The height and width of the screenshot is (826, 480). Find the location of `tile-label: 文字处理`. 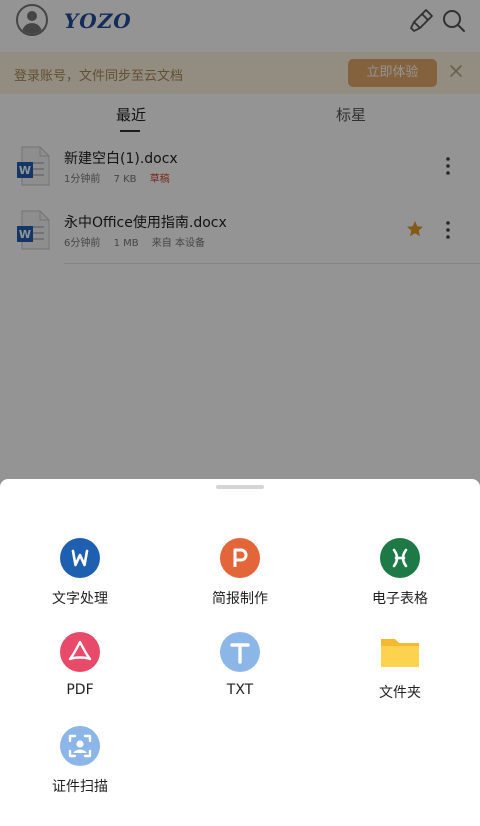

tile-label: 文字处理 is located at coordinates (80, 599).